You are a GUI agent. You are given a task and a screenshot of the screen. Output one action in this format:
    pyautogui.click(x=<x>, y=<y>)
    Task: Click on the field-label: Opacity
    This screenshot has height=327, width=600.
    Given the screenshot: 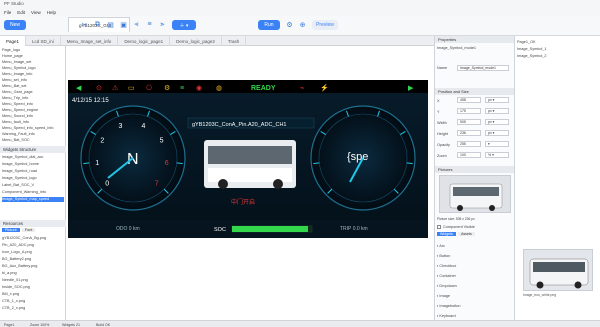 What is the action you would take?
    pyautogui.click(x=443, y=144)
    